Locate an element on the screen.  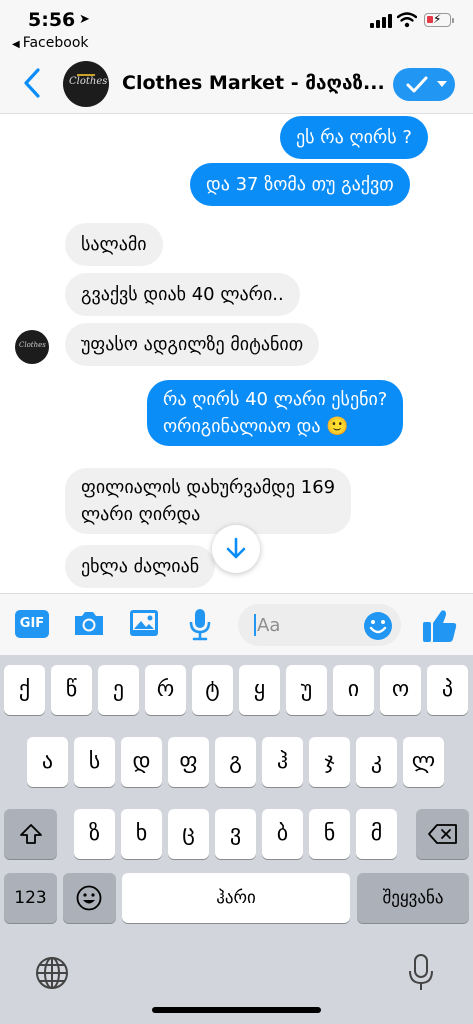
letter-key: ჯ is located at coordinates (329, 762).